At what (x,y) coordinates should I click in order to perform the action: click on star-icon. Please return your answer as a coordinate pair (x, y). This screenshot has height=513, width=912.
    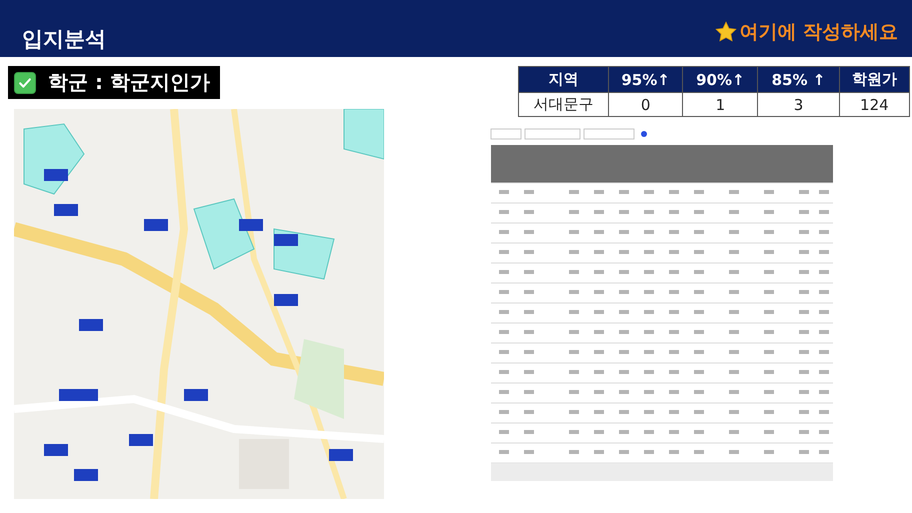
    Looking at the image, I should click on (726, 32).